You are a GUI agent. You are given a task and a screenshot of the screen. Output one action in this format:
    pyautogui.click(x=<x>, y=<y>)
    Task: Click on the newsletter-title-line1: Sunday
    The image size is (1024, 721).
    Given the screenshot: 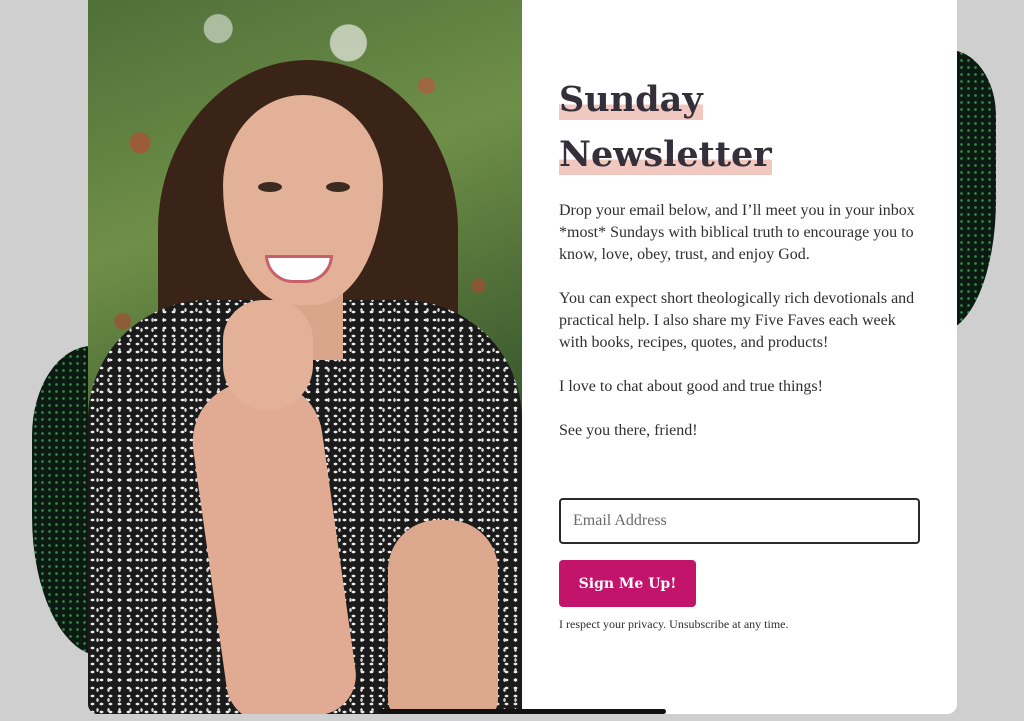 What is the action you would take?
    pyautogui.click(x=631, y=99)
    